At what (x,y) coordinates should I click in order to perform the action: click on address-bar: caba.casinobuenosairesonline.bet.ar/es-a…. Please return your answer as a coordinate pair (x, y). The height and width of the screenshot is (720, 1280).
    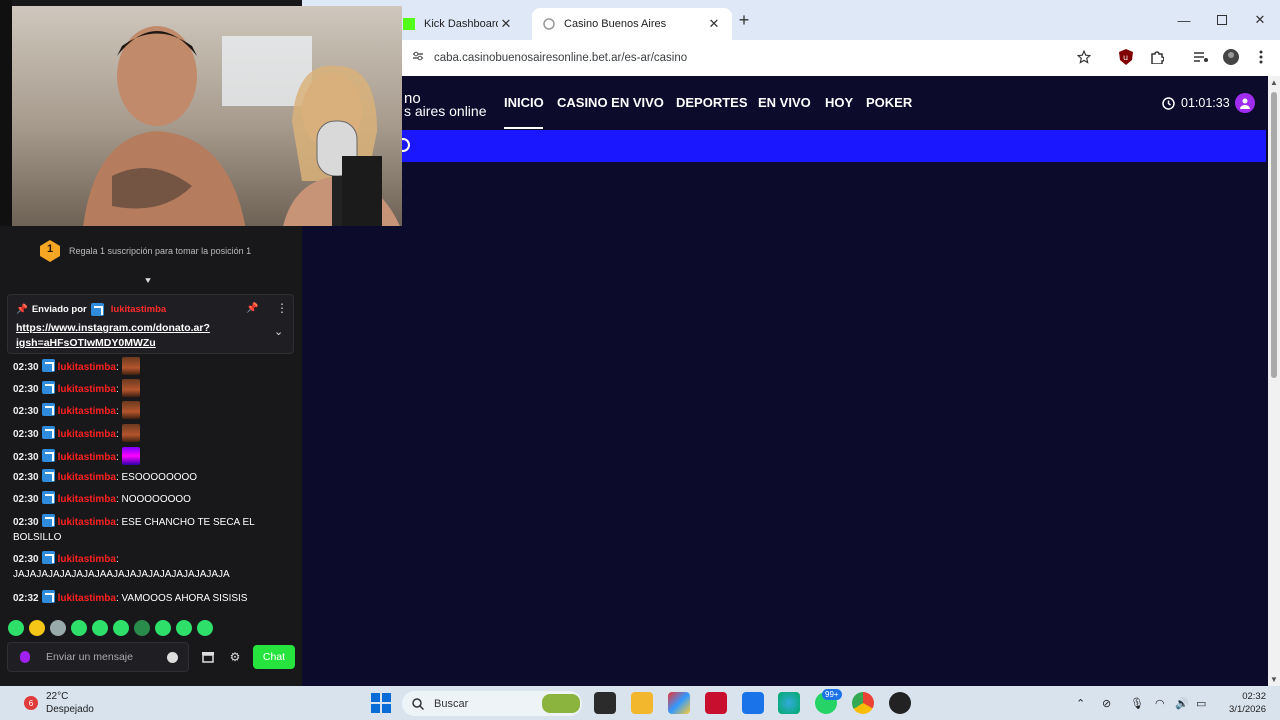
    Looking at the image, I should click on (742, 58).